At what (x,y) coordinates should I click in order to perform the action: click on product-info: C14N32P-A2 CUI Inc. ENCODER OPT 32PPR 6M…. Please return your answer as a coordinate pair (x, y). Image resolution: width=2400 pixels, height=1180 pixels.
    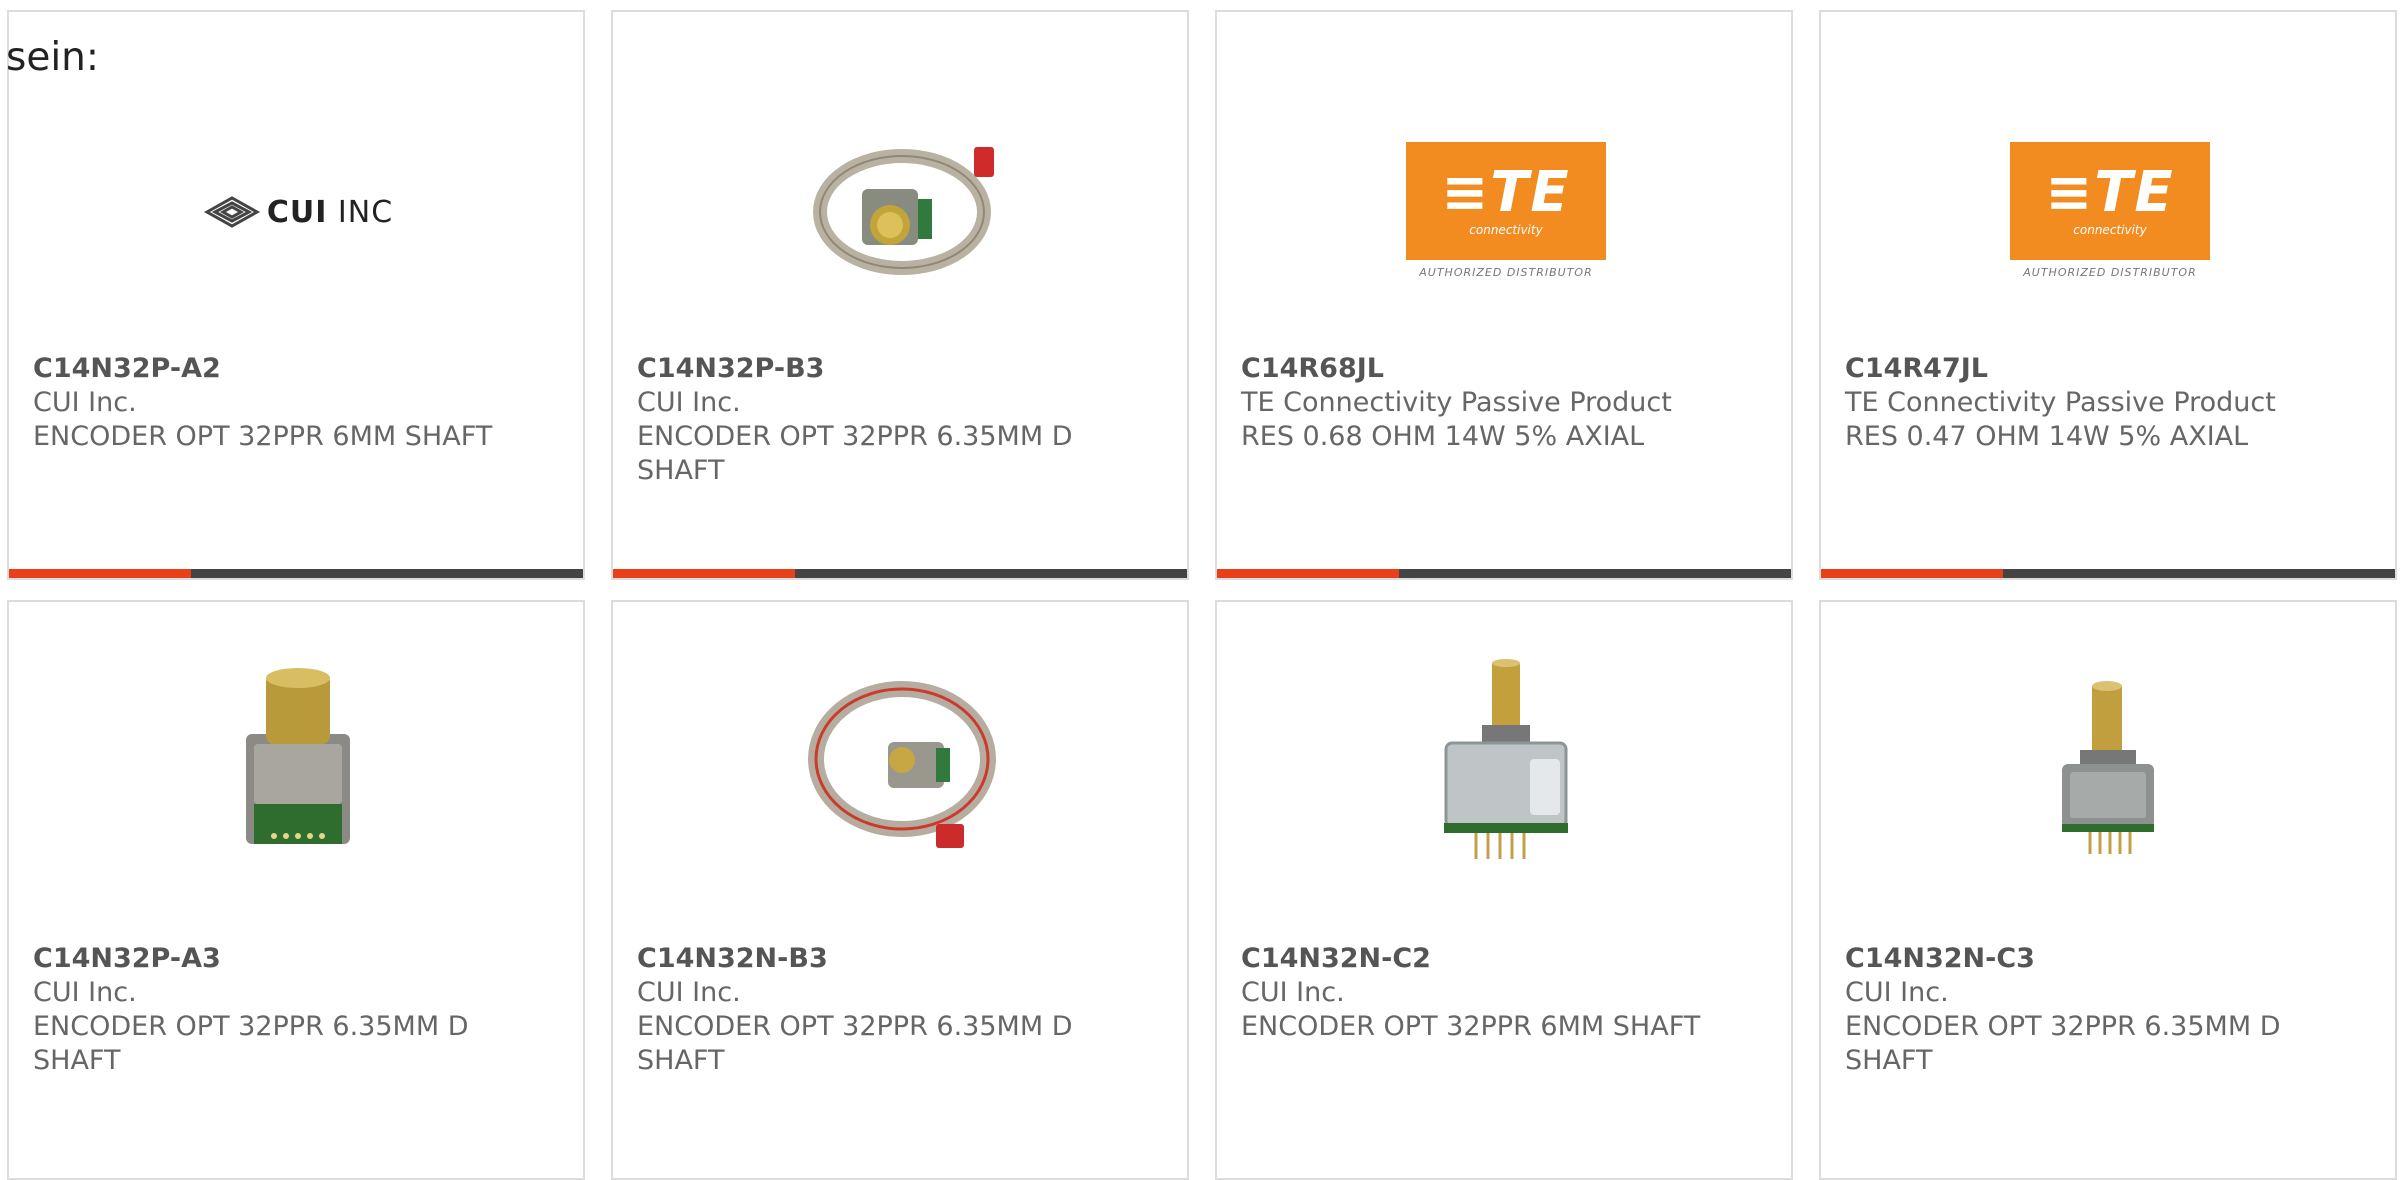
    Looking at the image, I should click on (296, 403).